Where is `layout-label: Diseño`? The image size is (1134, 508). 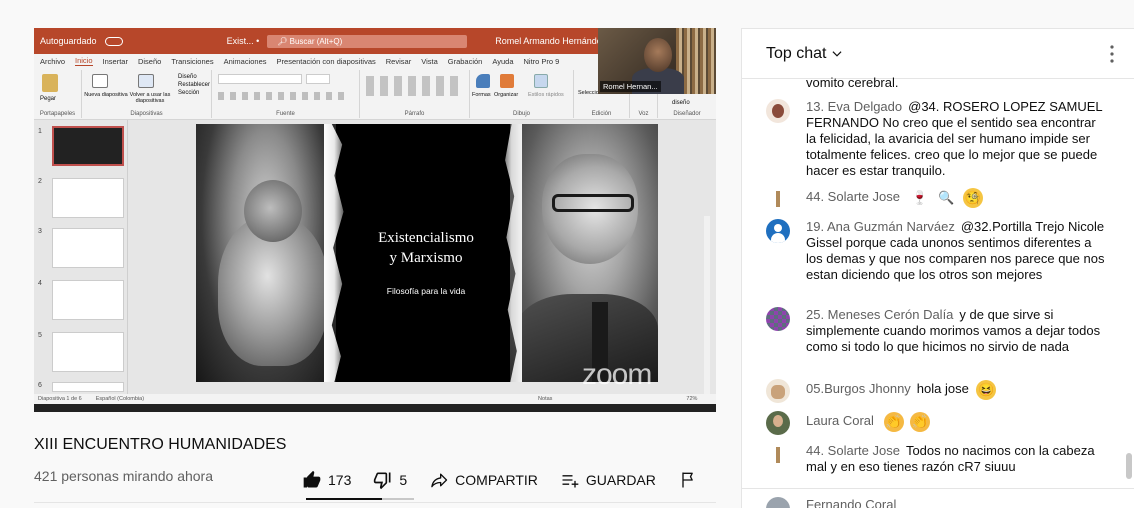
layout-label: Diseño is located at coordinates (187, 77).